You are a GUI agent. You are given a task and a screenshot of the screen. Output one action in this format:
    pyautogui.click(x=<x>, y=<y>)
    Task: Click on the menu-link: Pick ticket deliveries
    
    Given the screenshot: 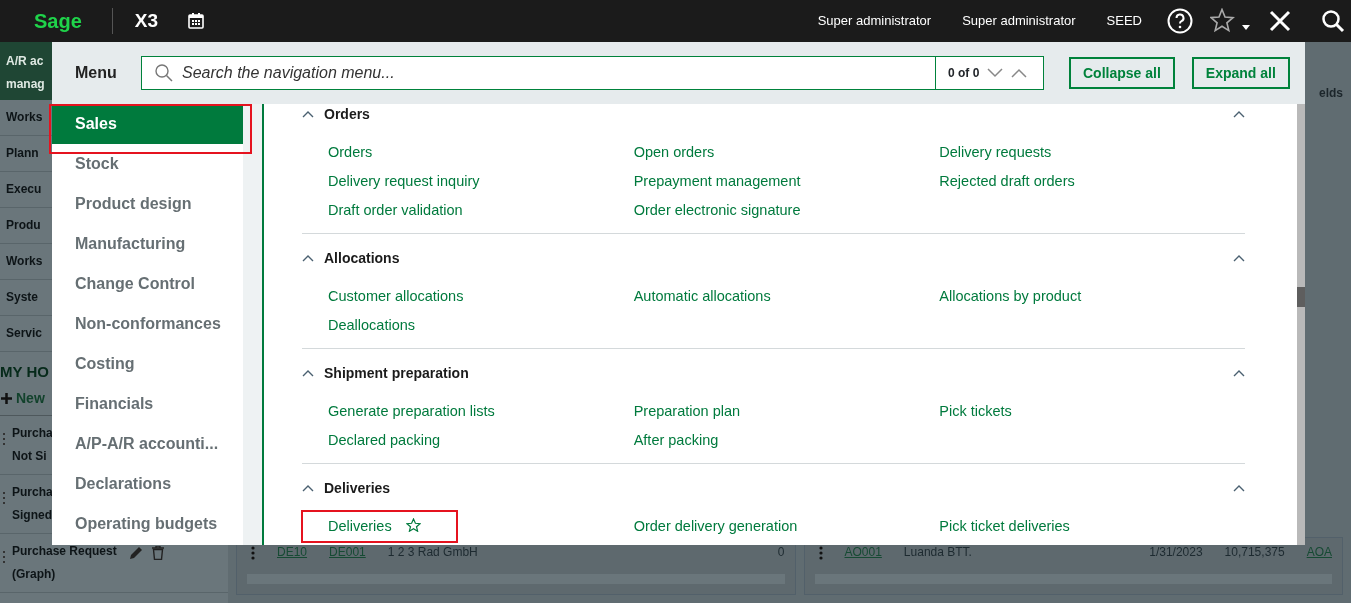 What is the action you would take?
    pyautogui.click(x=1004, y=525)
    